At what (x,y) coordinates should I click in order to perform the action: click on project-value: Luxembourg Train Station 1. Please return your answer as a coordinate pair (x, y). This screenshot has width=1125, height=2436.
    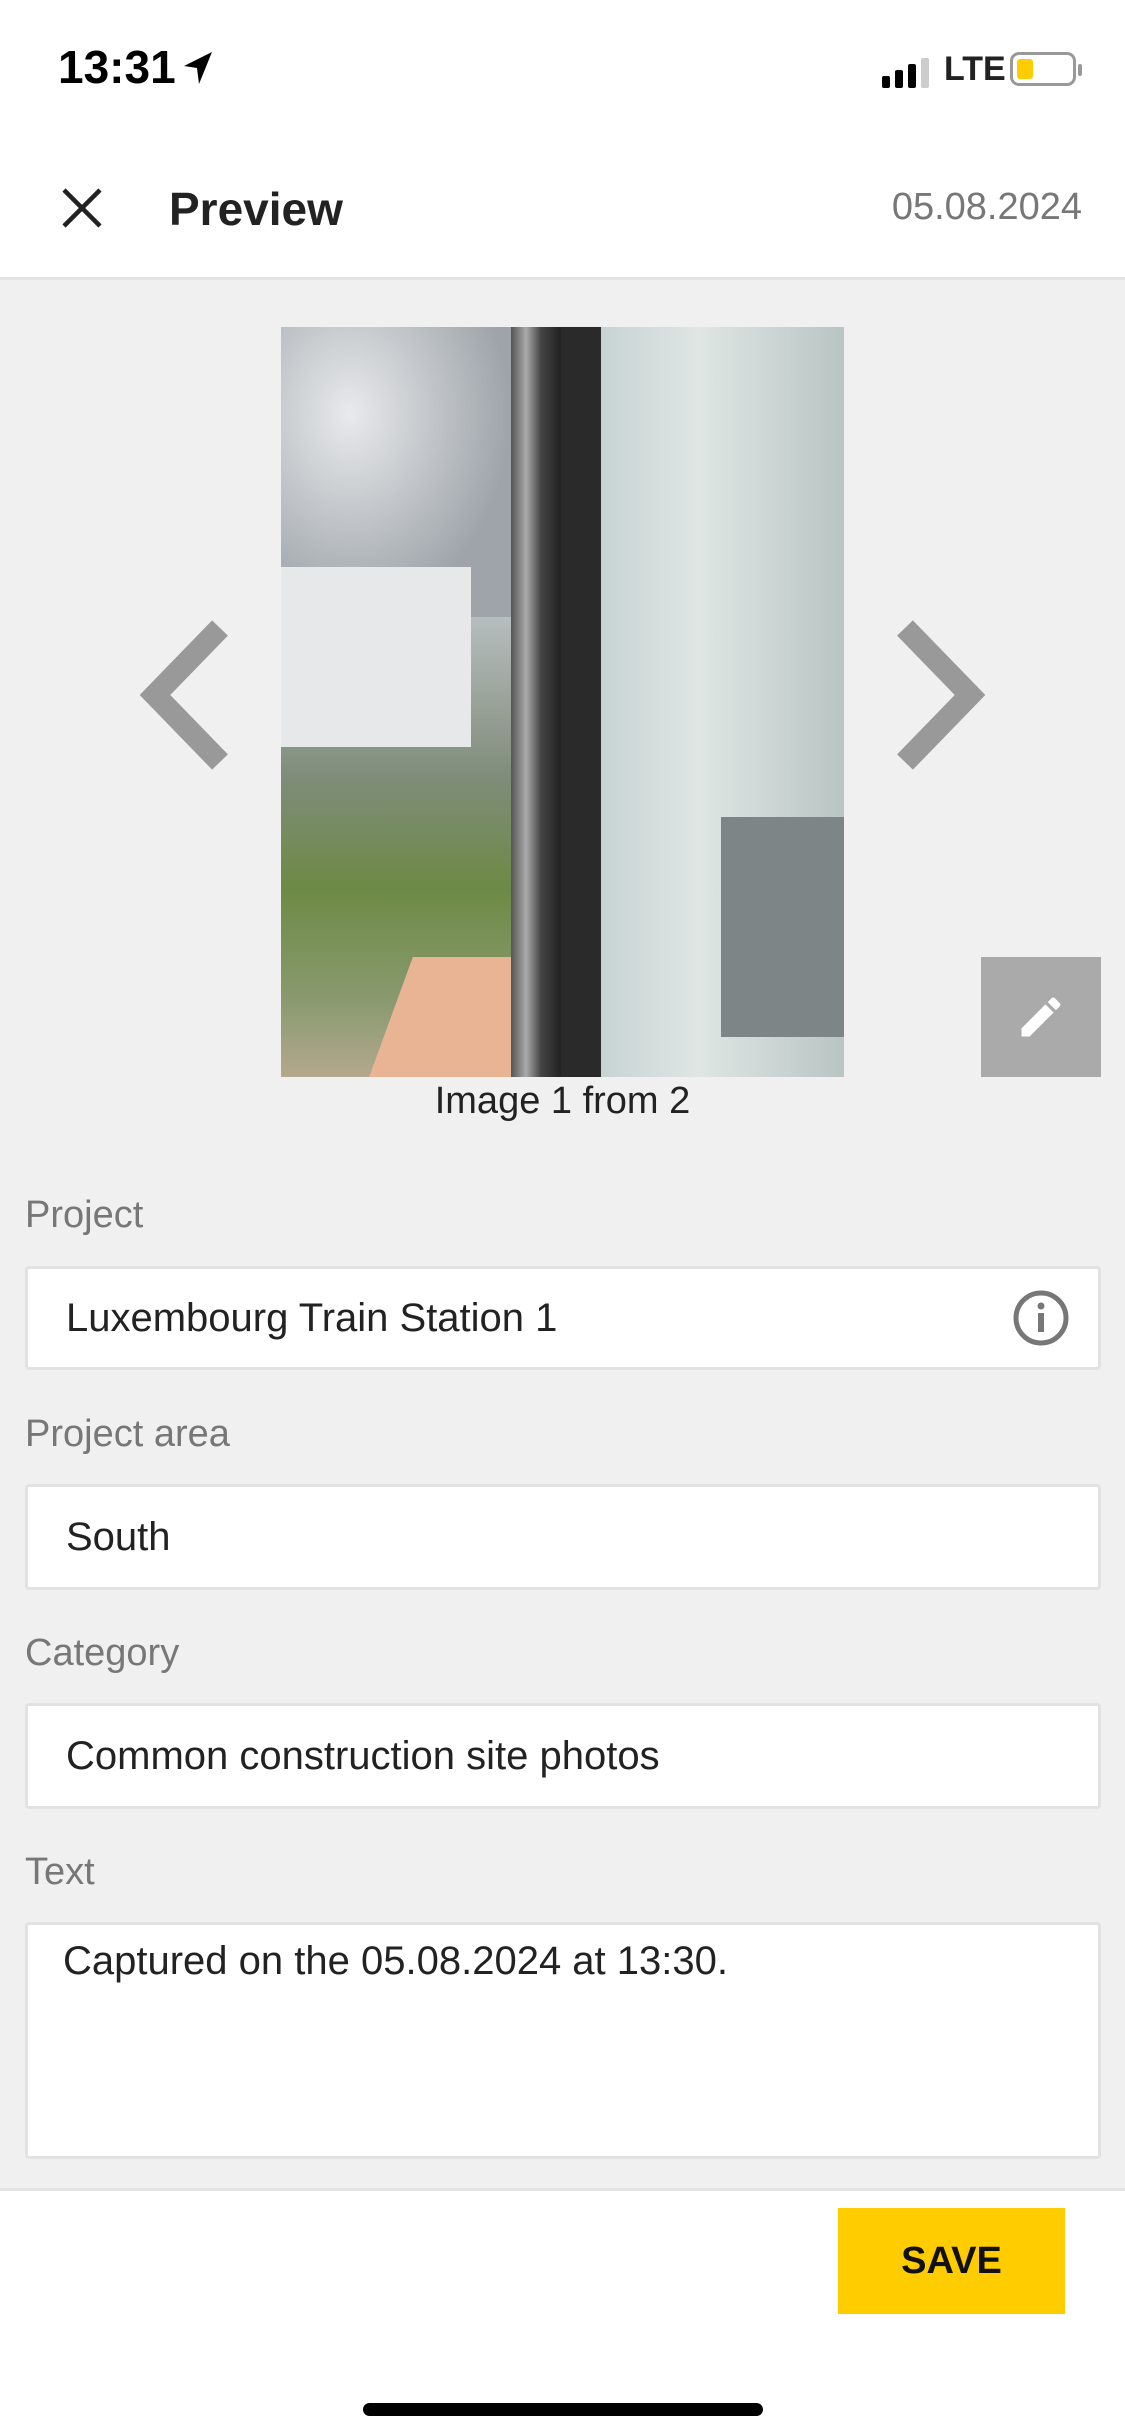
    Looking at the image, I should click on (312, 1317).